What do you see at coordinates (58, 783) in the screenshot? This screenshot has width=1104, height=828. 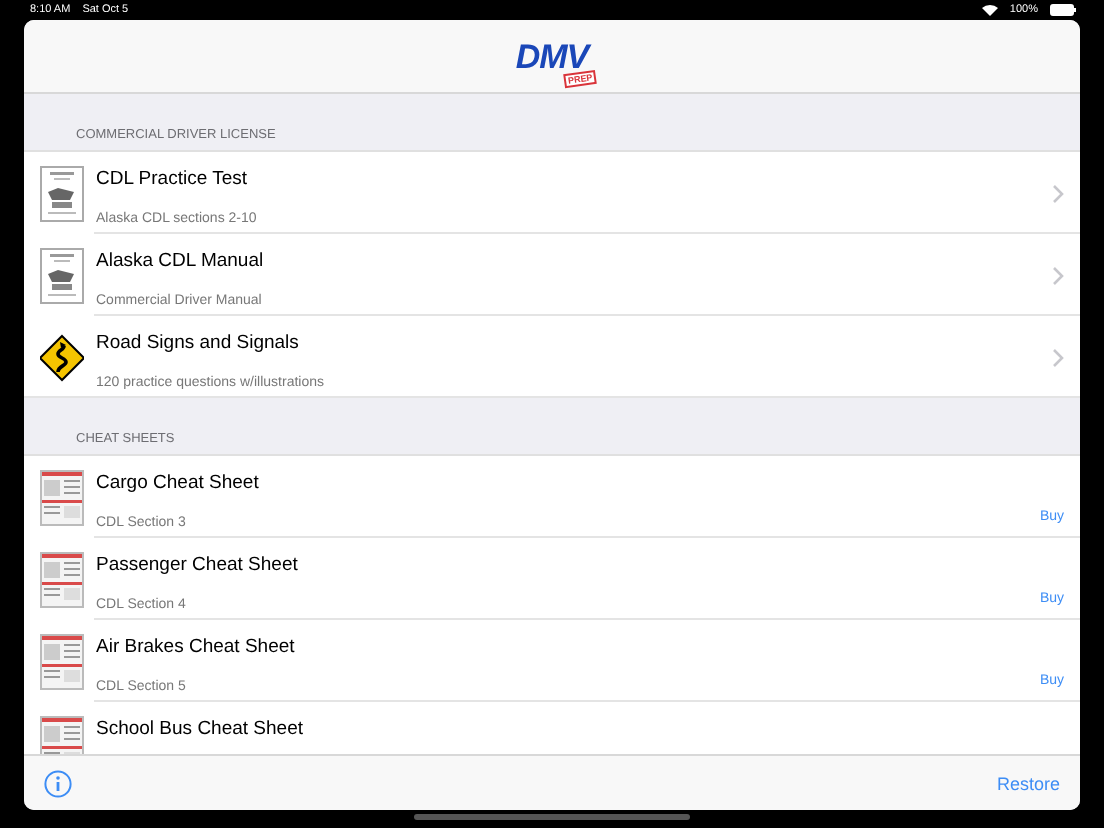 I see `info-icon` at bounding box center [58, 783].